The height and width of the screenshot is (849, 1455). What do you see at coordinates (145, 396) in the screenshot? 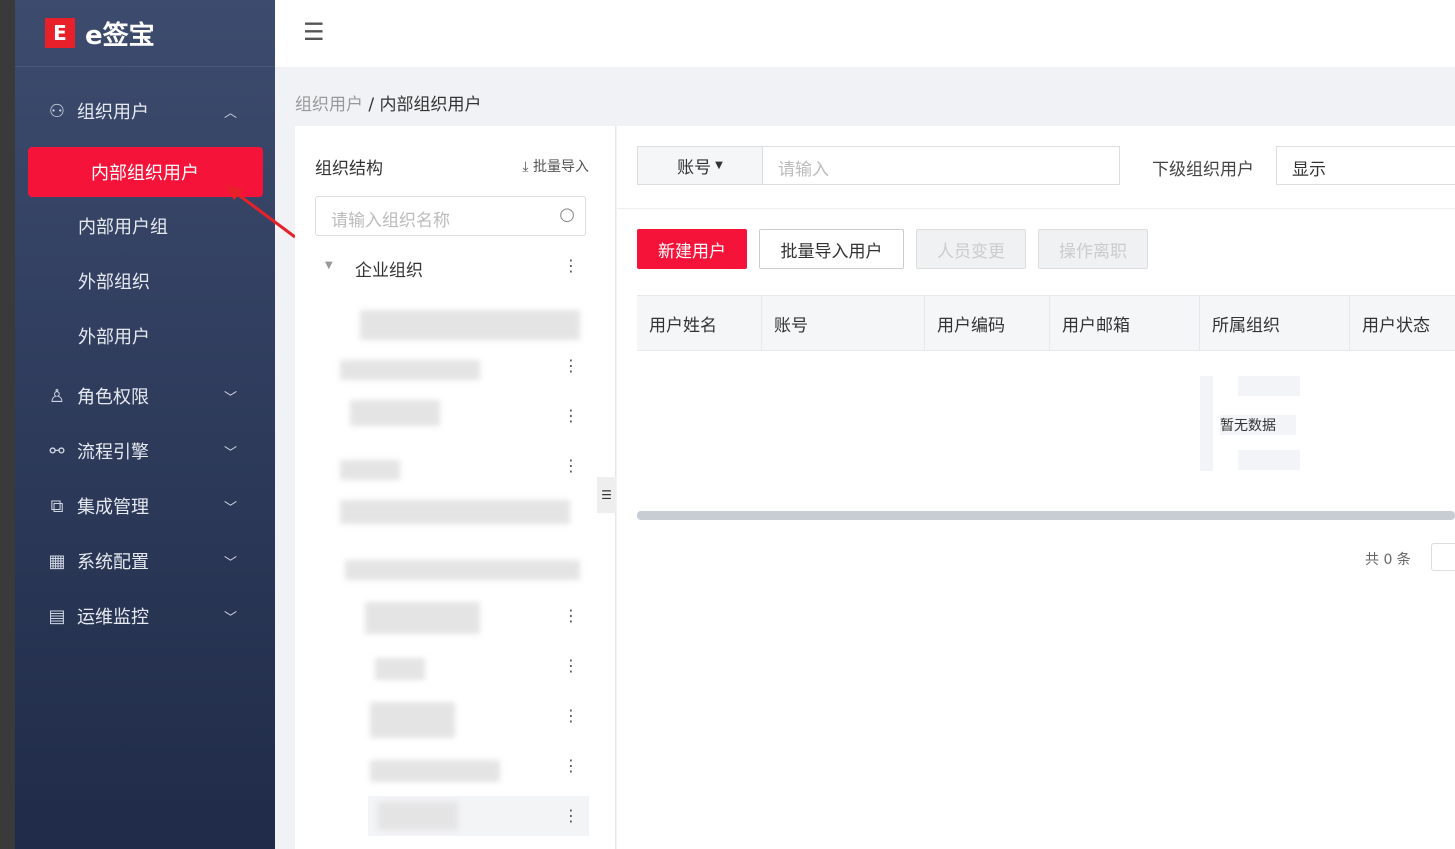
I see `sidebar-item-roles: ♙ 角色权限 ﹀` at bounding box center [145, 396].